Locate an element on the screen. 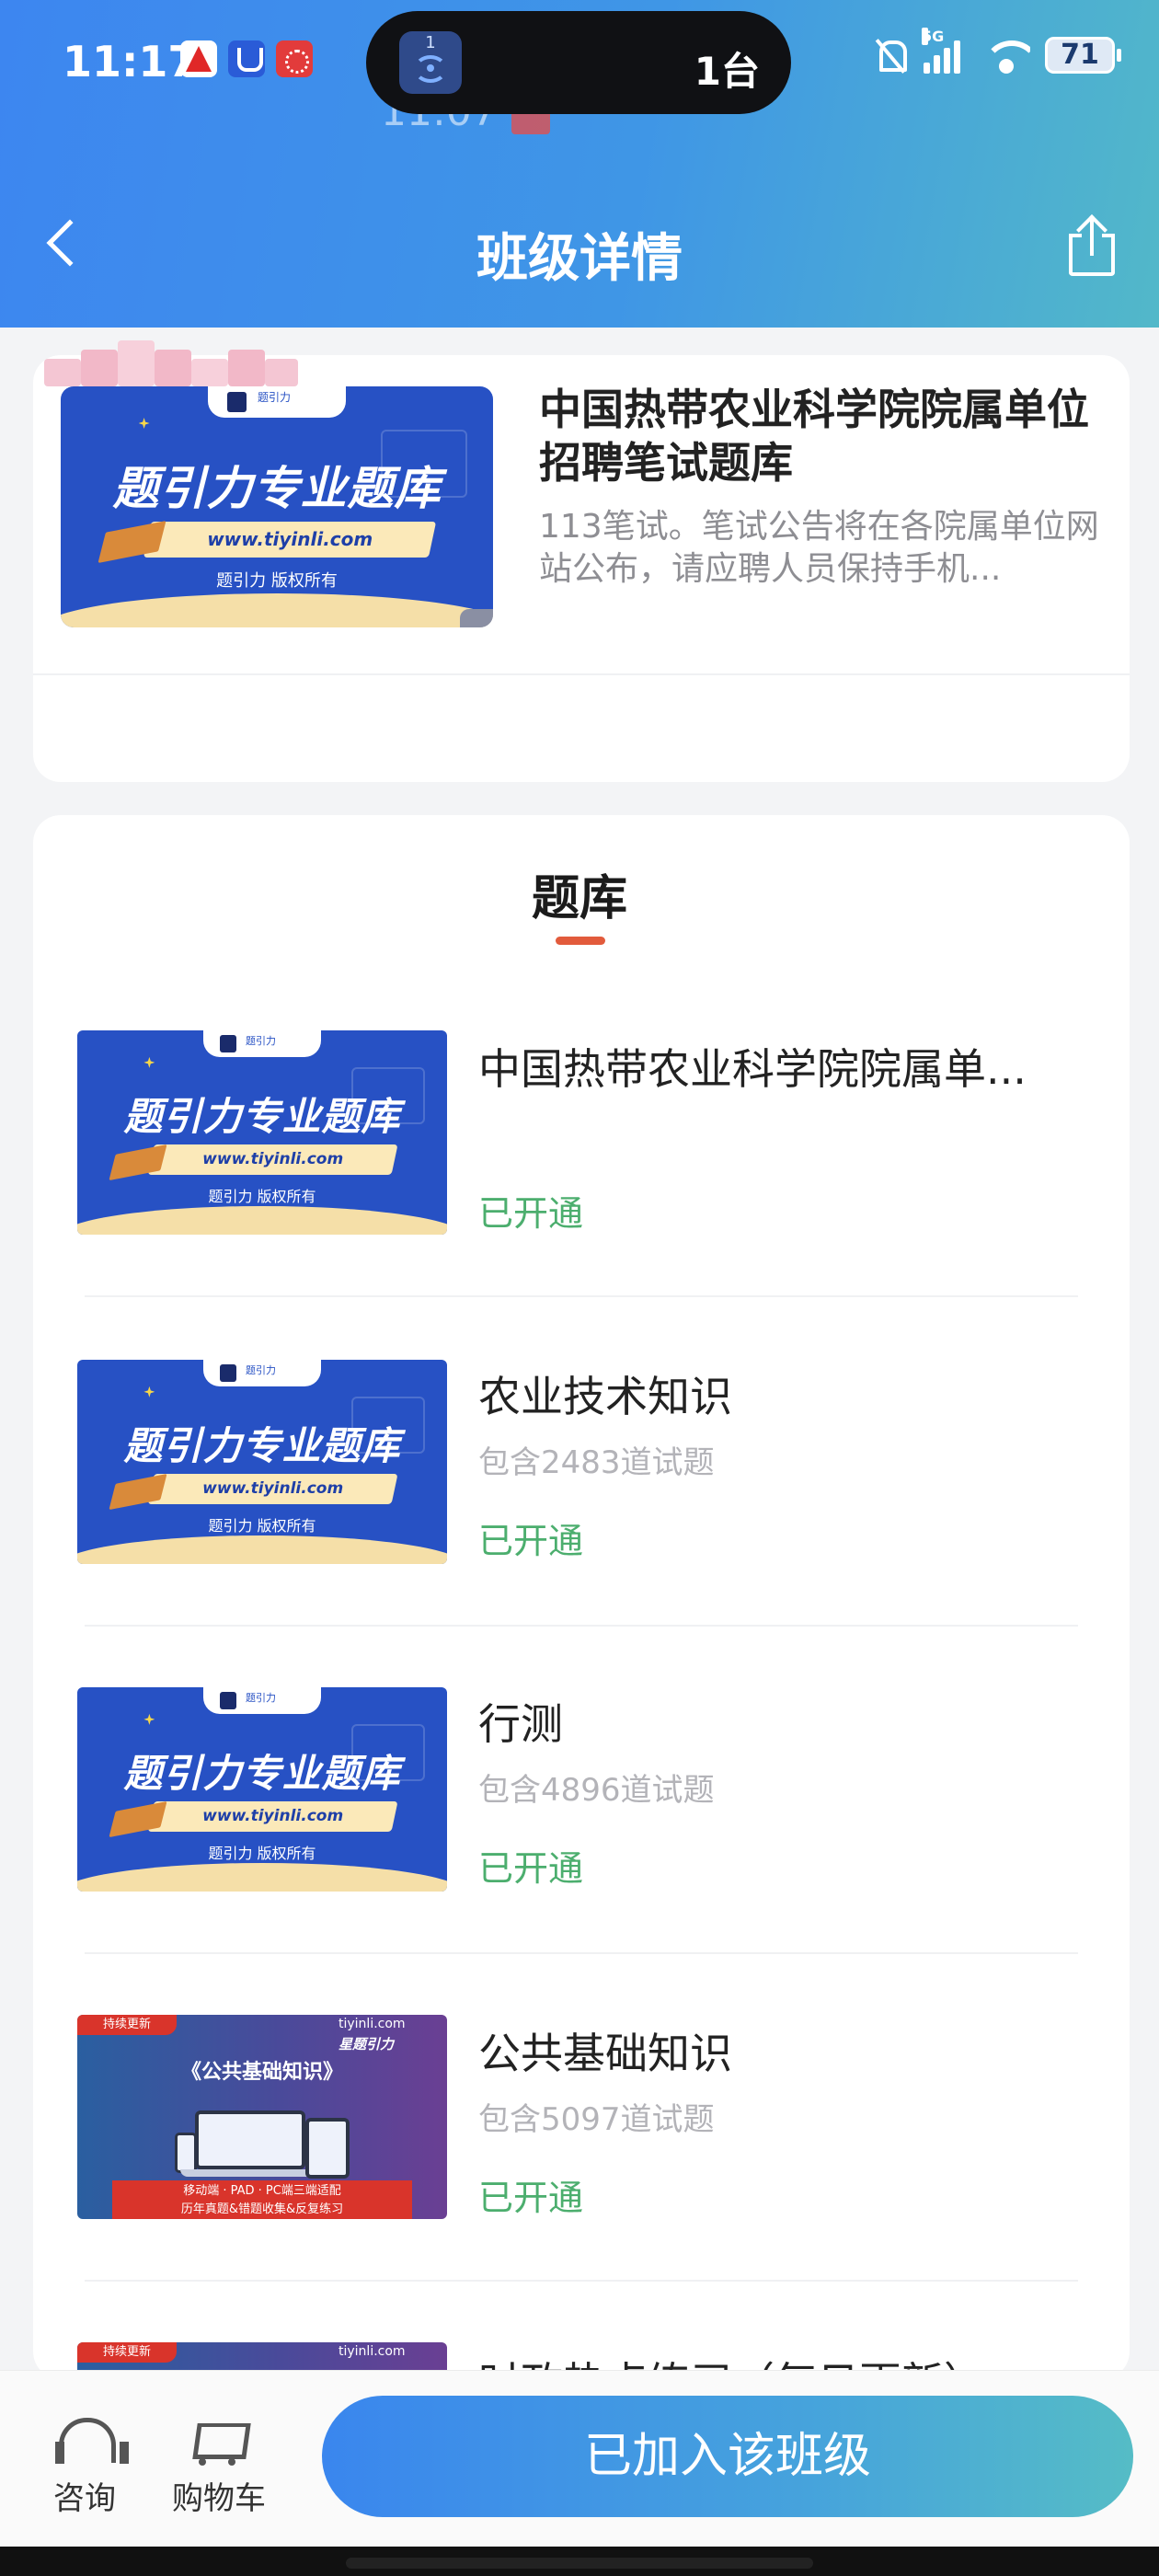  broadcast-icon: 1 is located at coordinates (430, 62).